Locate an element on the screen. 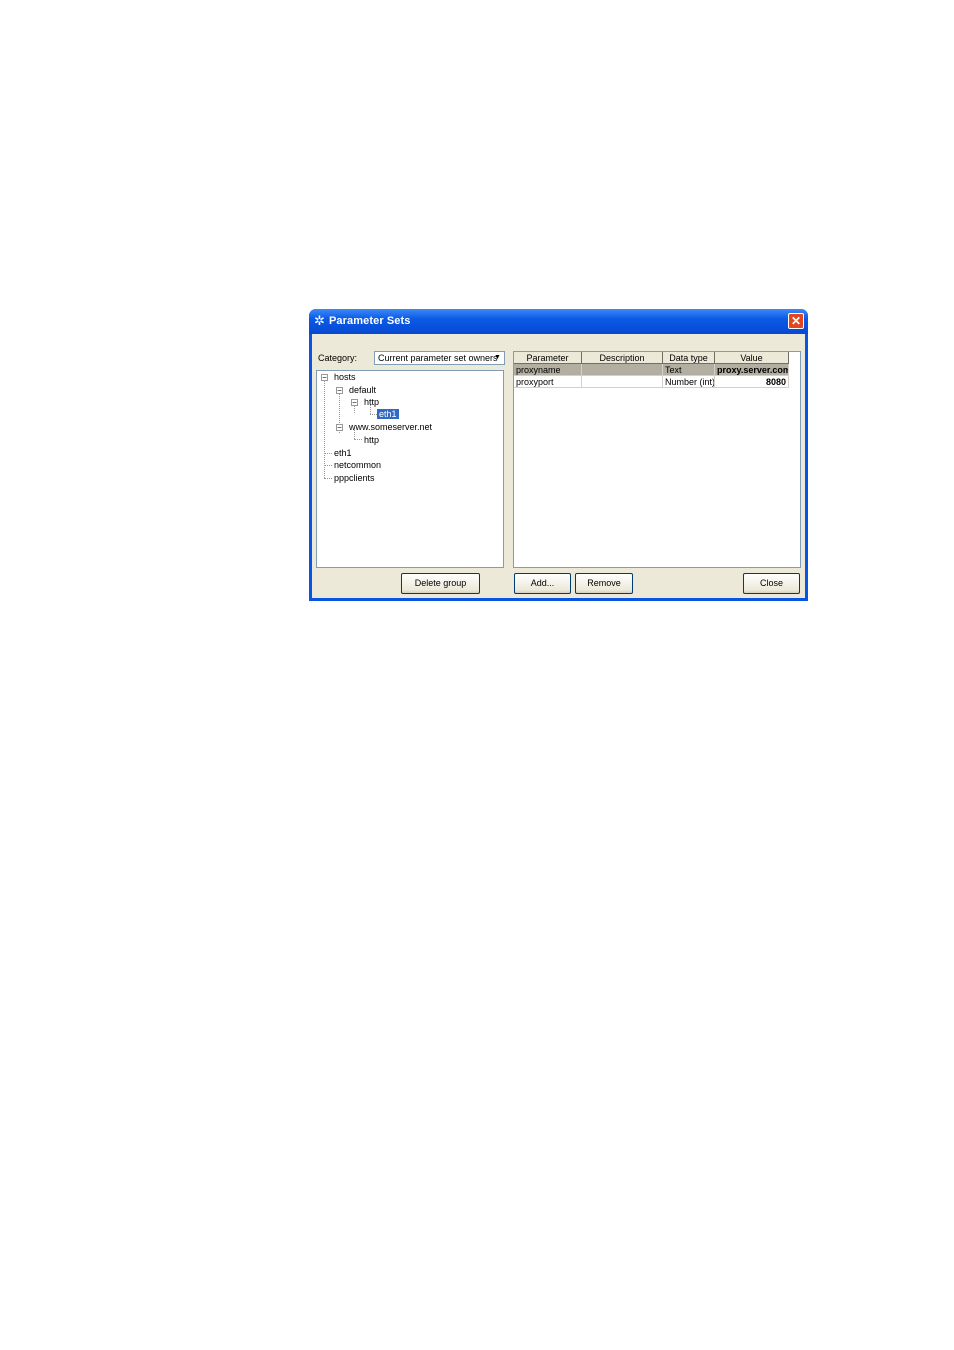 Image resolution: width=954 pixels, height=1350 pixels. tree-node-default: default is located at coordinates (362, 390).